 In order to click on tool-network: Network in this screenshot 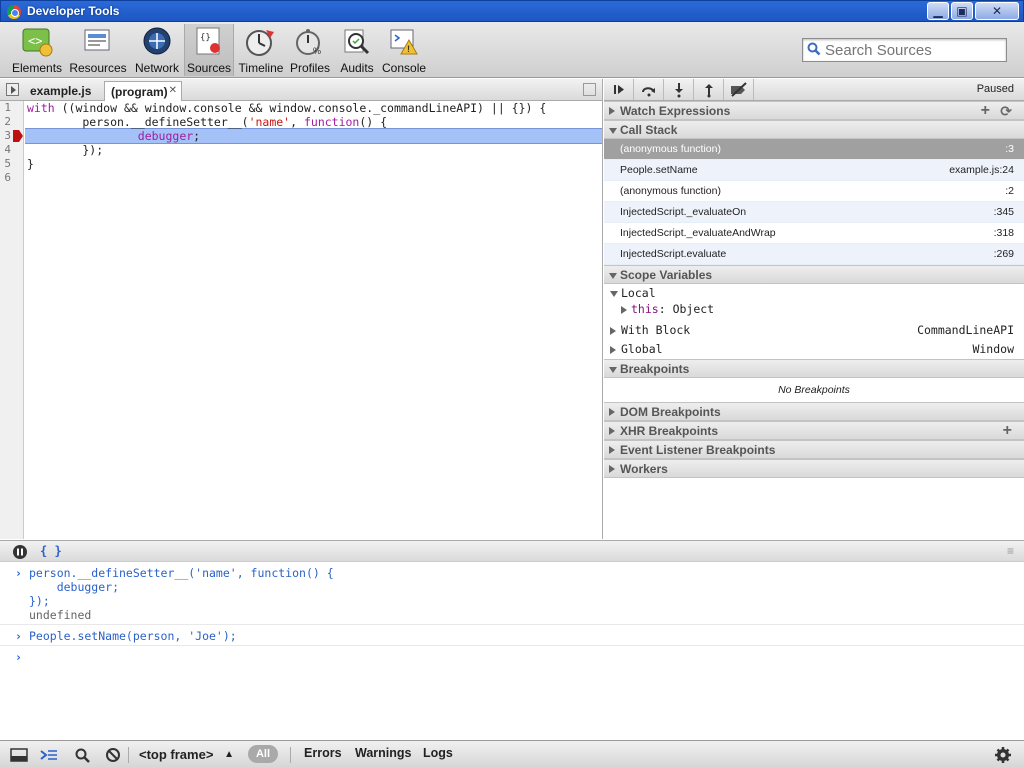, I will do `click(157, 50)`.